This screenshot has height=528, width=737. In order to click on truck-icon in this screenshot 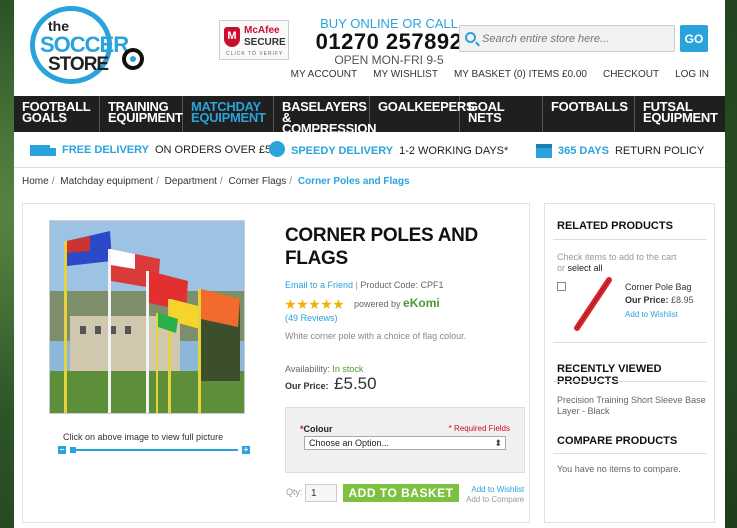, I will do `click(43, 150)`.